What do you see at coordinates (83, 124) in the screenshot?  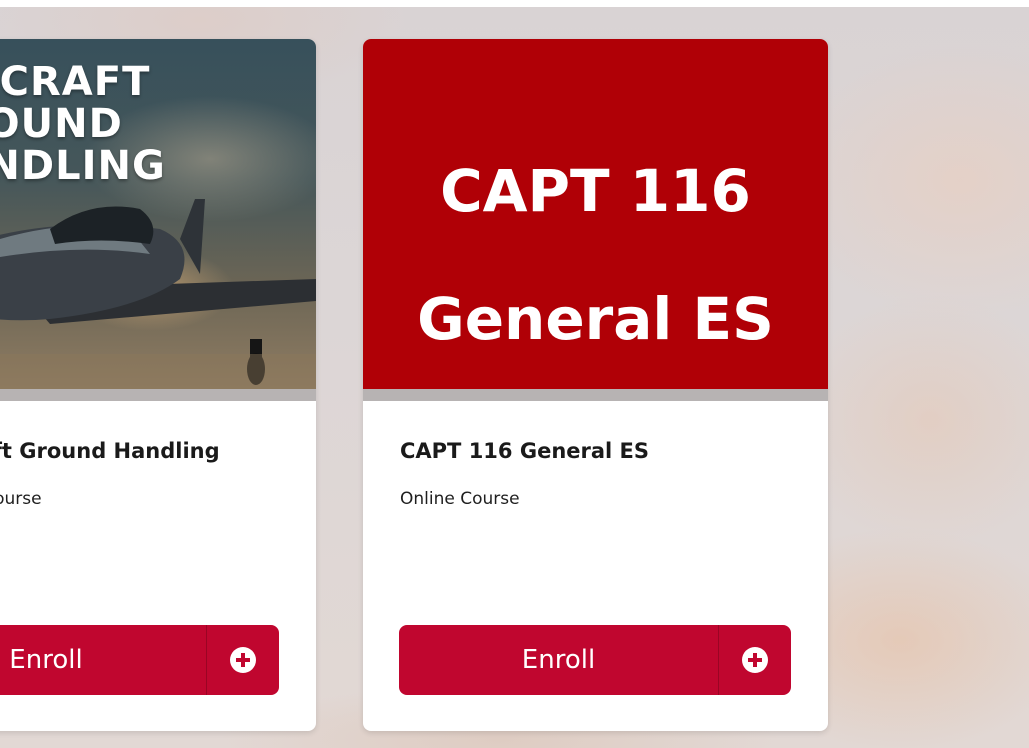 I see `thumbnail-title: AIRCRAFT GROUND HANDLING` at bounding box center [83, 124].